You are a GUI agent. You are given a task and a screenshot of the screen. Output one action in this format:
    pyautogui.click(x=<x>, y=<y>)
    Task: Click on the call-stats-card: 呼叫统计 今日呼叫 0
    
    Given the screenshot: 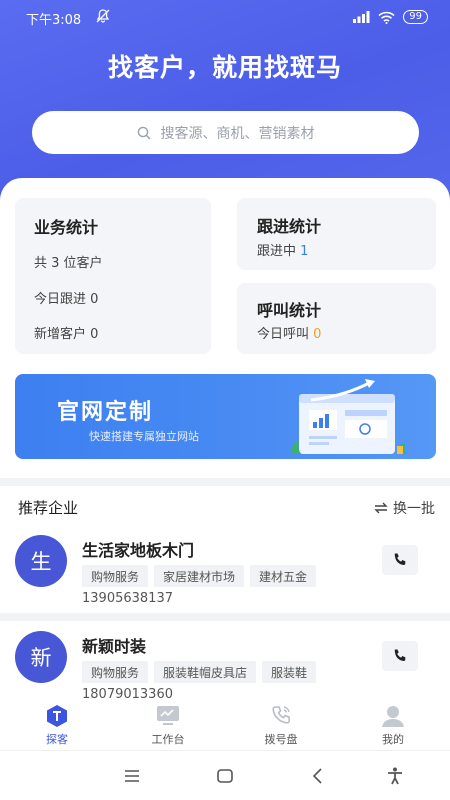 What is the action you would take?
    pyautogui.click(x=336, y=318)
    